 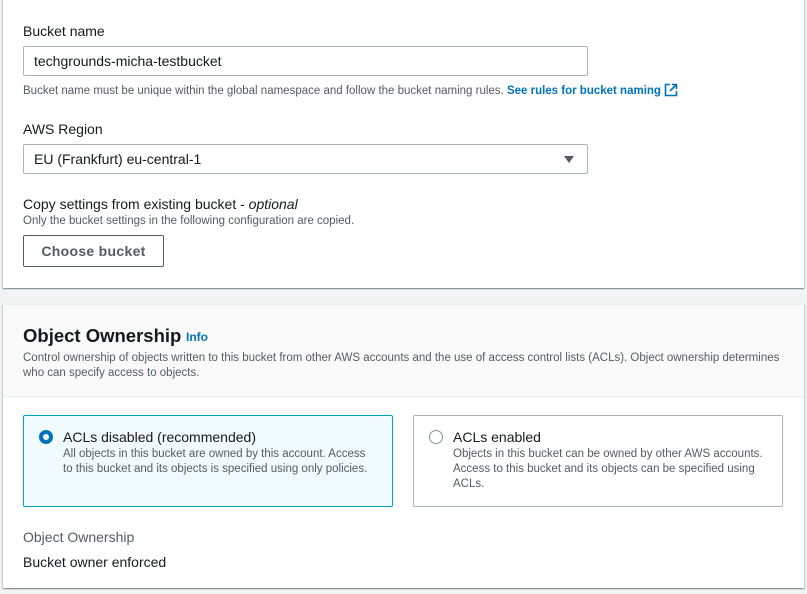 I want to click on copy-settings-label-text: Copy settings from existing bucket -, so click(x=136, y=204).